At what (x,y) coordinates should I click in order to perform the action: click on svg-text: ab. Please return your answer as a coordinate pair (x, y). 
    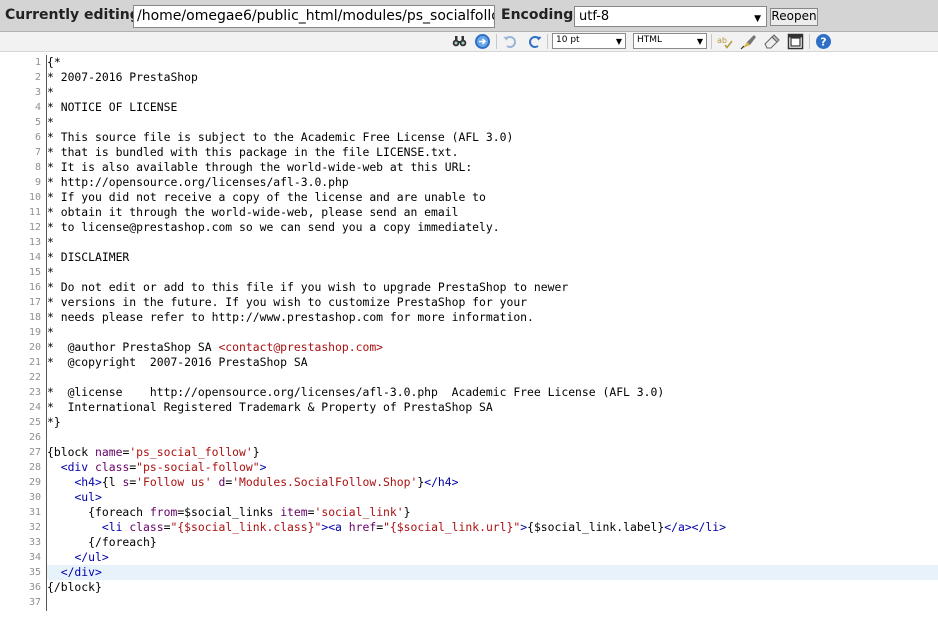
    Looking at the image, I should click on (722, 40).